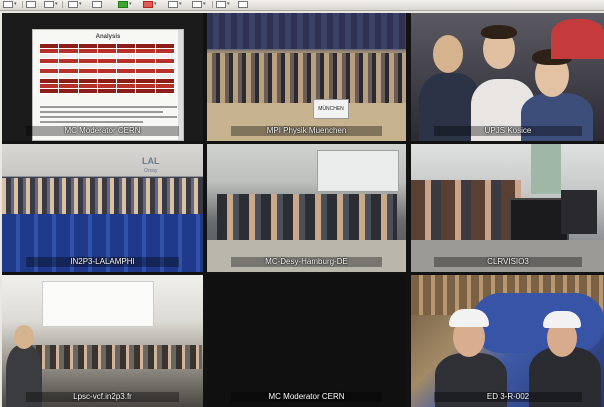 This screenshot has height=407, width=604. I want to click on share-button, so click(97, 4).